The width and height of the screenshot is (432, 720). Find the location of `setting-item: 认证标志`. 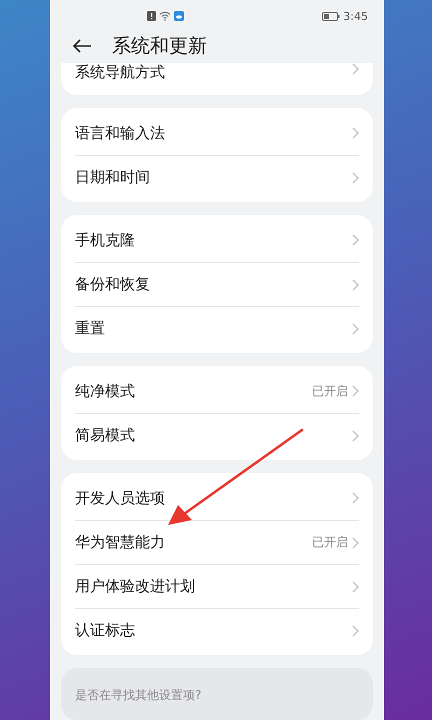

setting-item: 认证标志 is located at coordinates (213, 630).